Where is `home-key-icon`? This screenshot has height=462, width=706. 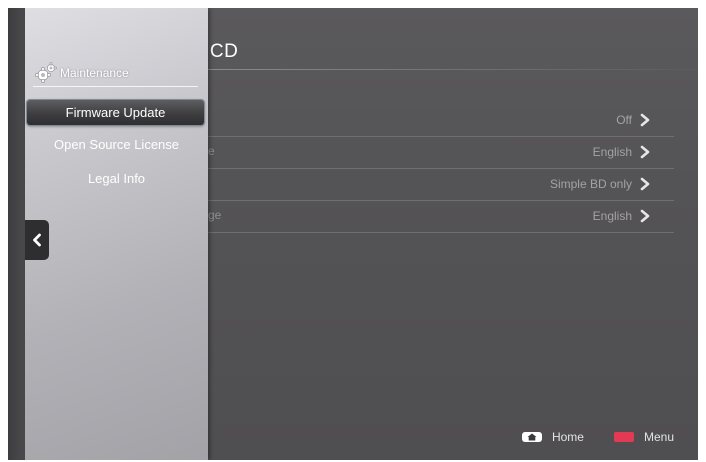 home-key-icon is located at coordinates (531, 437).